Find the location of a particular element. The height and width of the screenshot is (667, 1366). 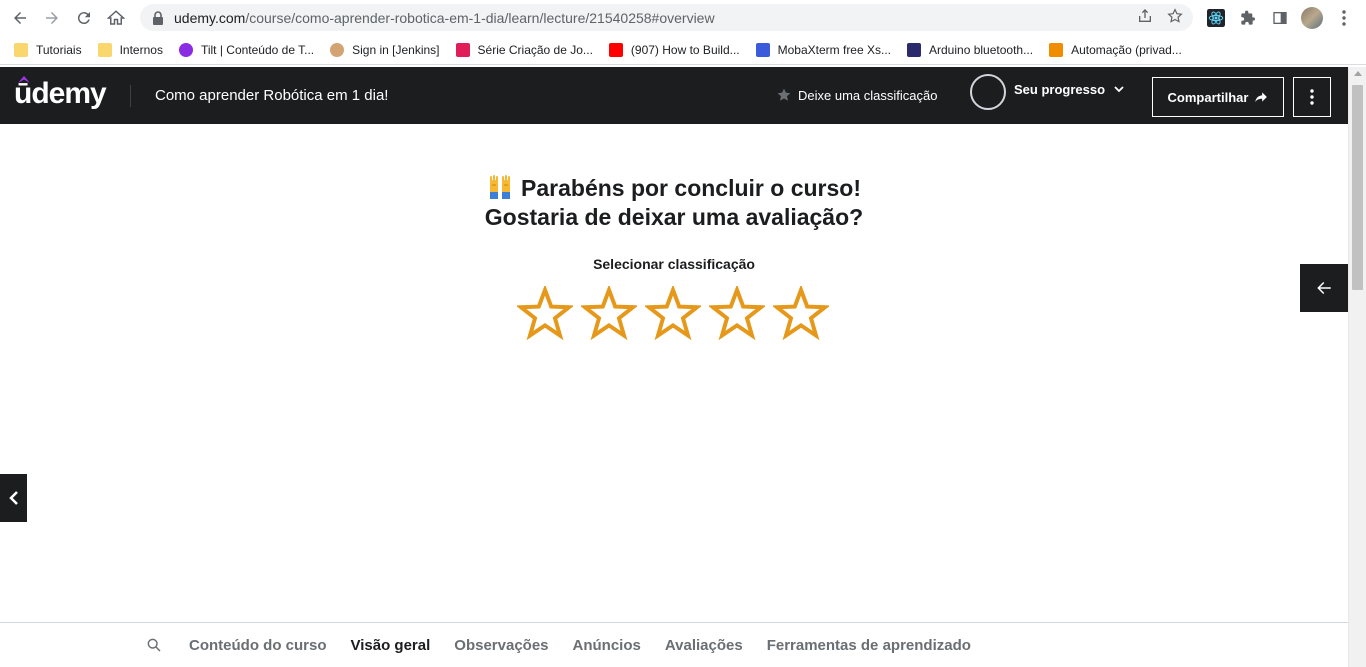

arrow-right-icon is located at coordinates (52, 17).